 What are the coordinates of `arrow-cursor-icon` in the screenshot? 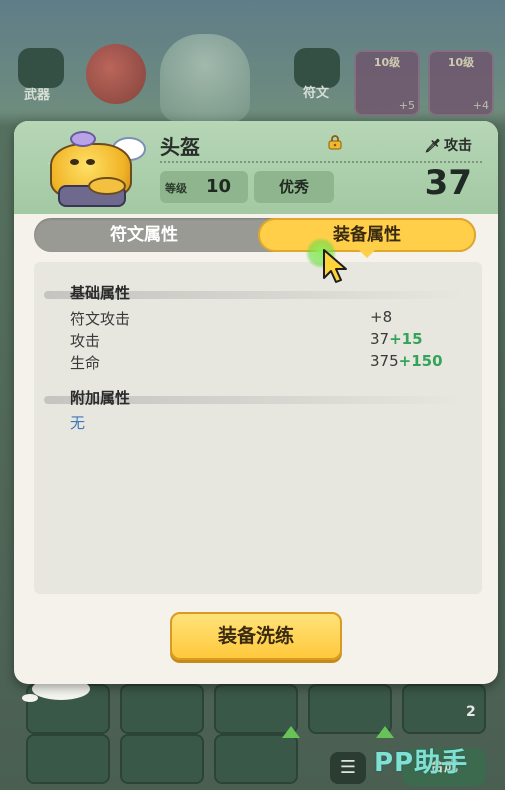 It's located at (335, 266).